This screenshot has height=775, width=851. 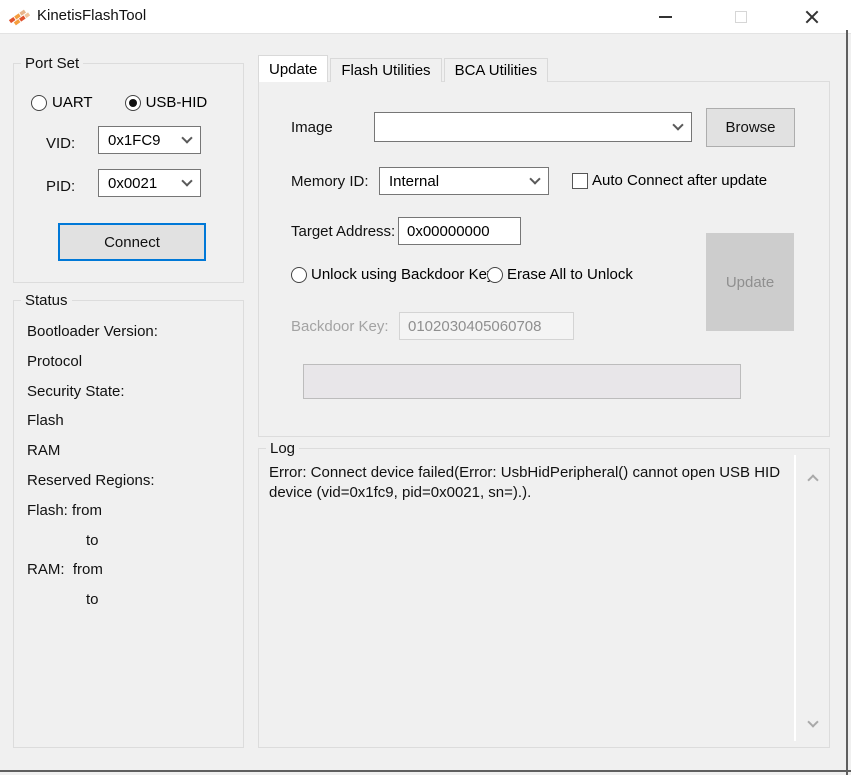 I want to click on uart-radio, so click(x=39, y=102).